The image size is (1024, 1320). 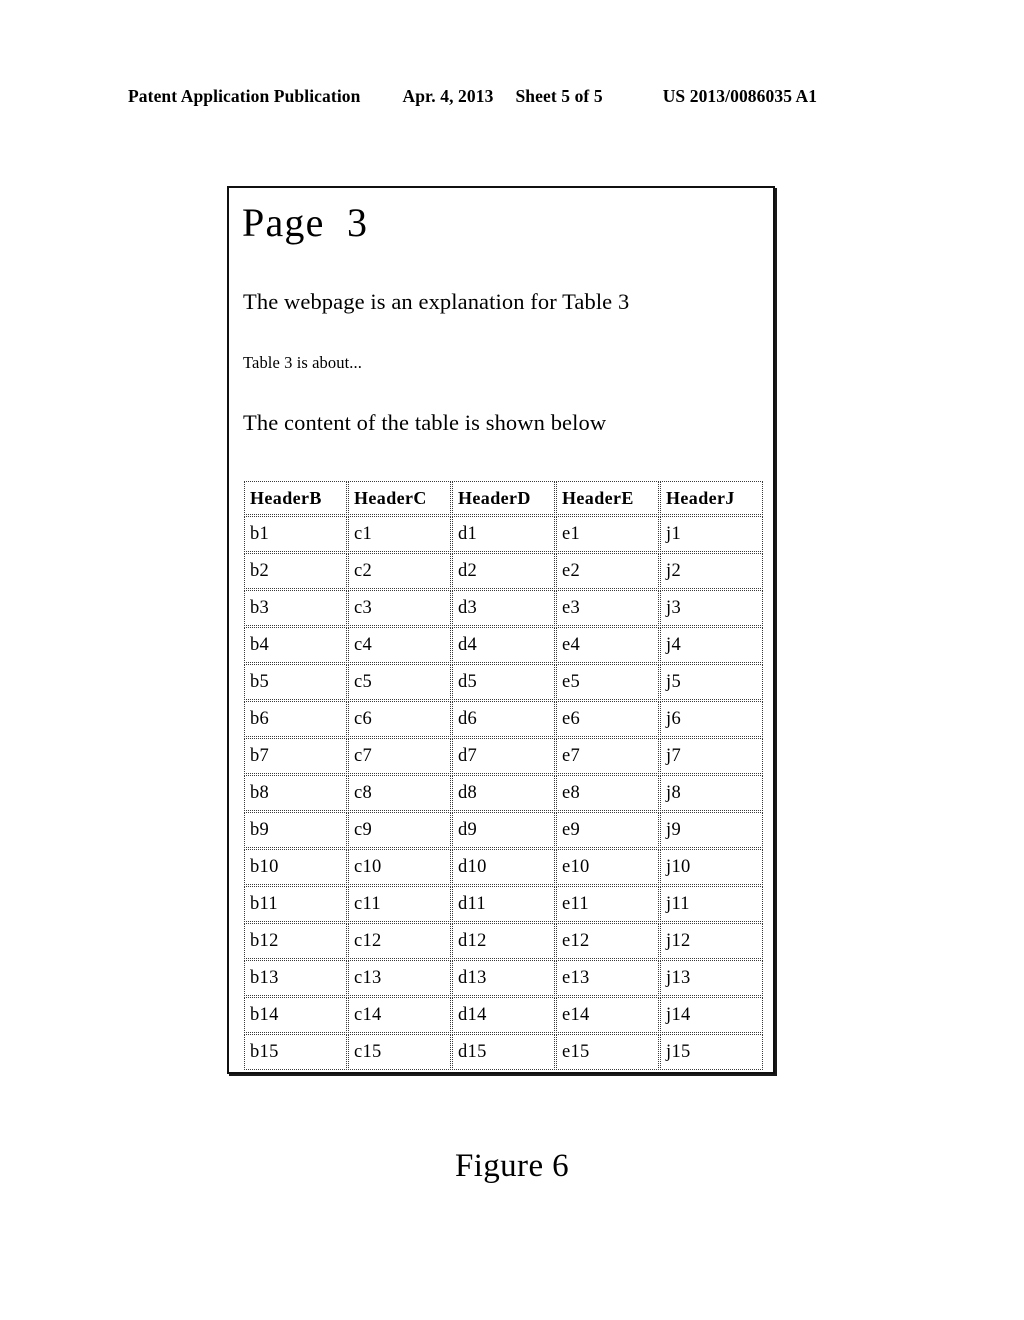 I want to click on table-cell: d3, so click(x=503, y=608).